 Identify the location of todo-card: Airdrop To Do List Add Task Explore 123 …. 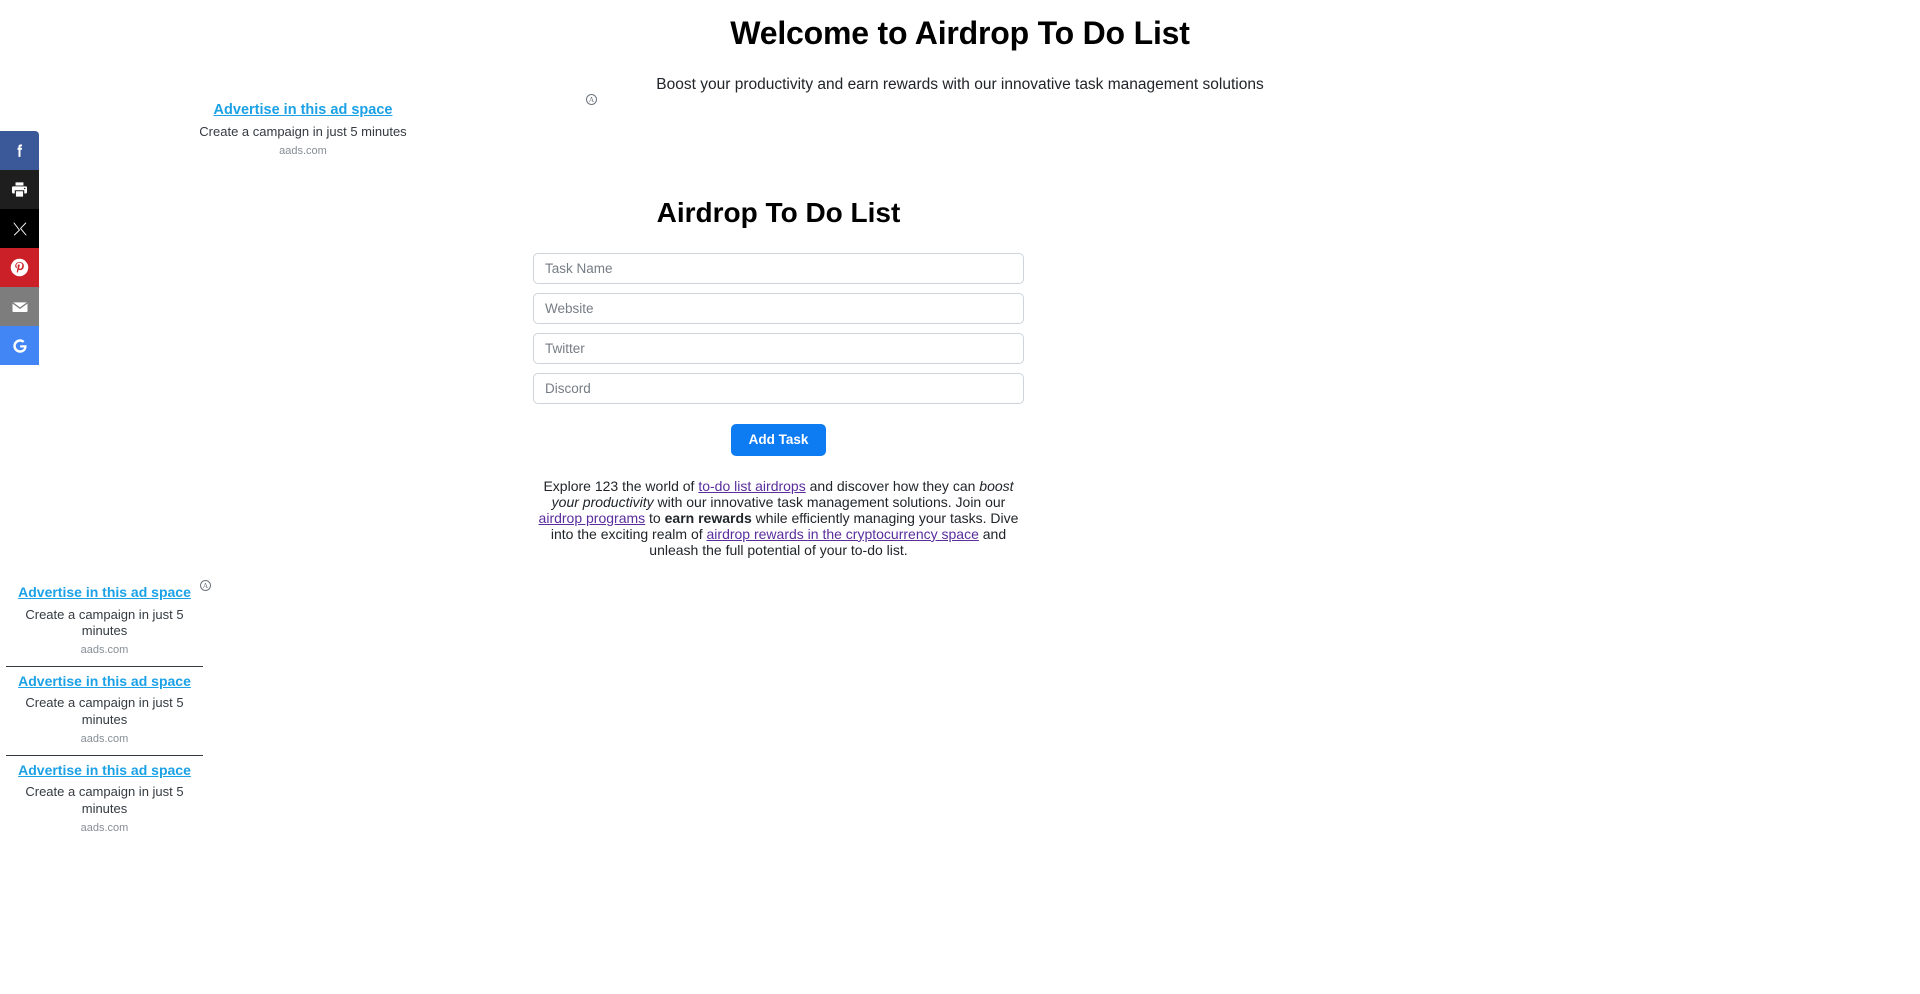
(778, 376).